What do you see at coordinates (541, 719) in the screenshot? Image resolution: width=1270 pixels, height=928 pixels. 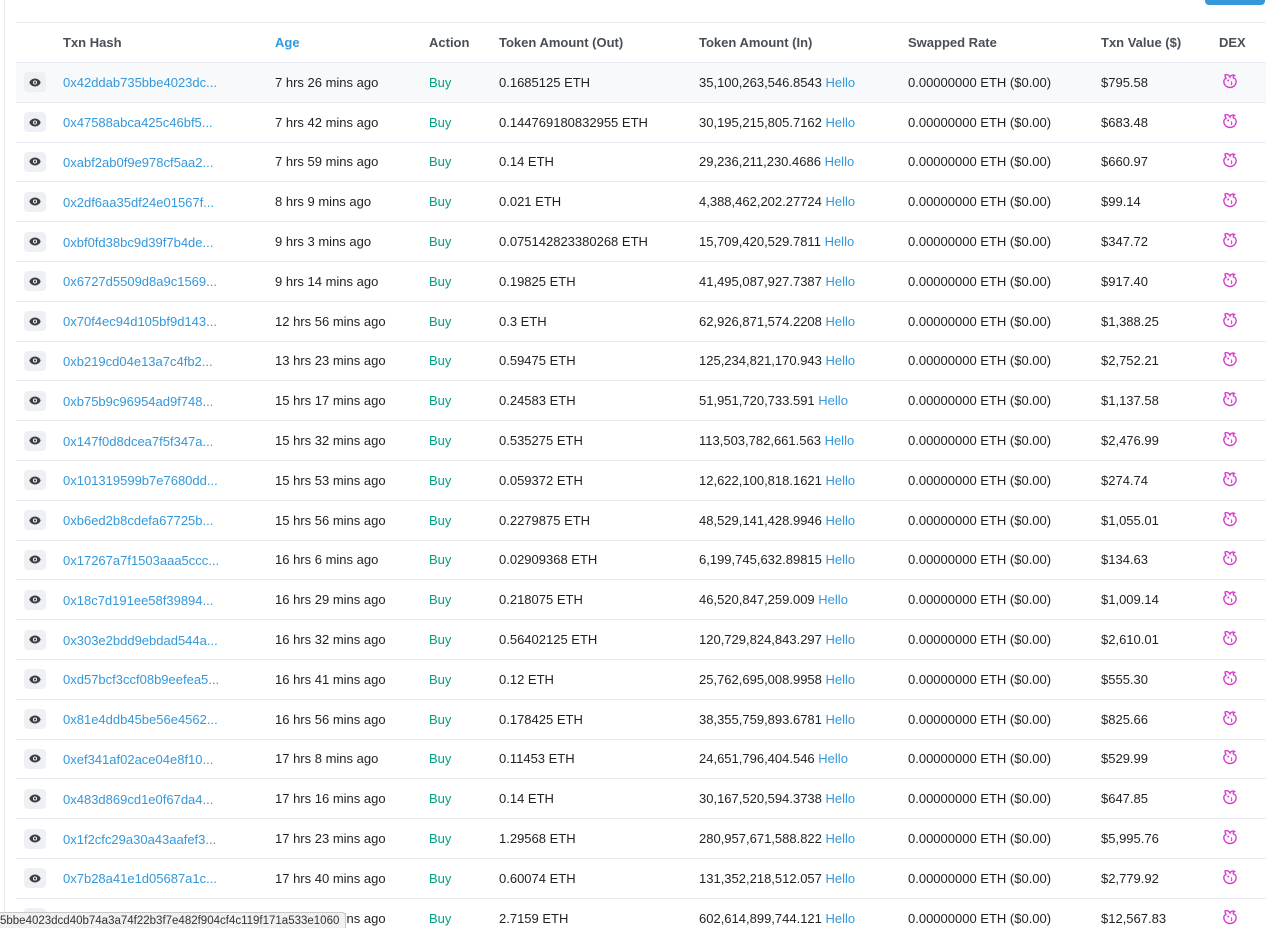 I see `token-out-cell: 0.178425 ETH` at bounding box center [541, 719].